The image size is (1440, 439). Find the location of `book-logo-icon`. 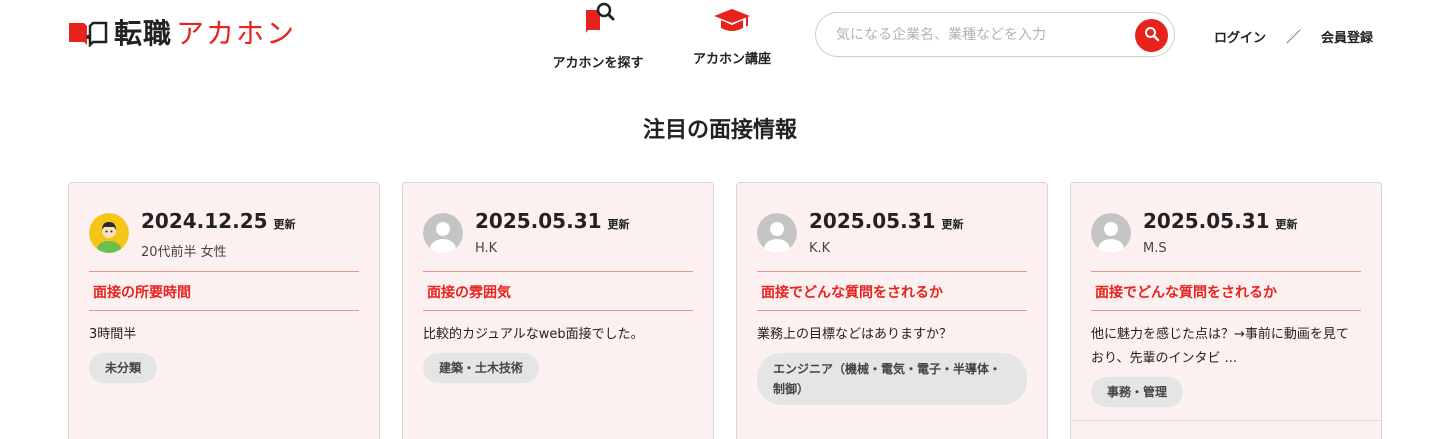

book-logo-icon is located at coordinates (89, 33).